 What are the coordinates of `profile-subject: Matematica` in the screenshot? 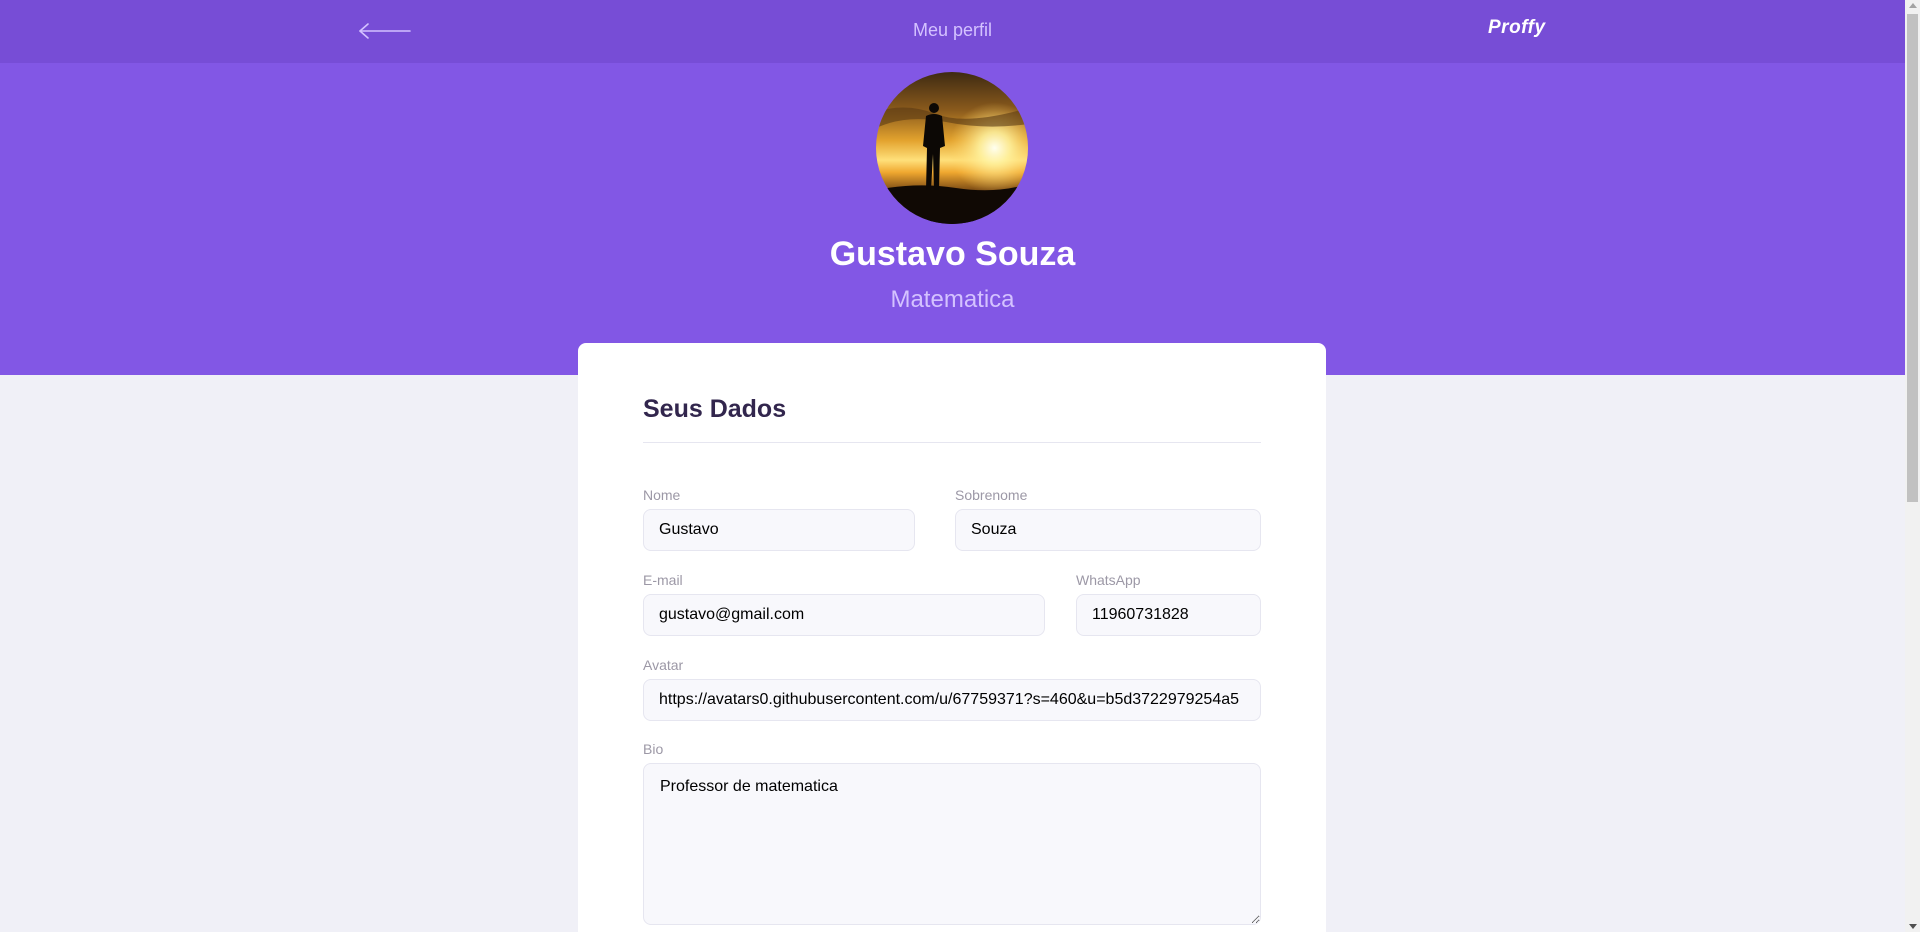 It's located at (952, 299).